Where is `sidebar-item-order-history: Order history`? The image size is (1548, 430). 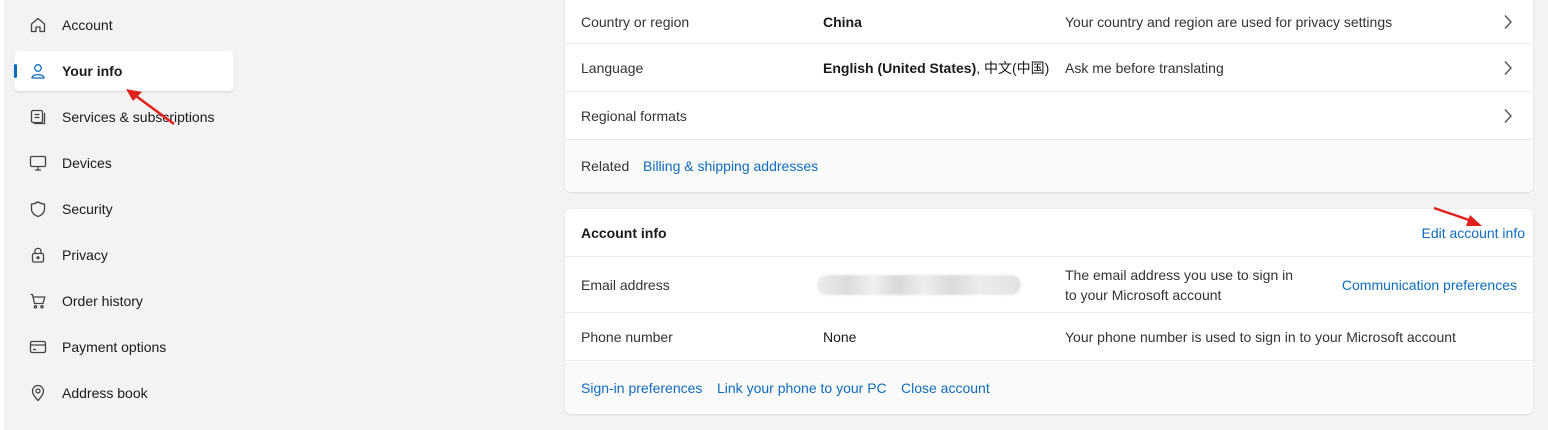
sidebar-item-order-history: Order history is located at coordinates (124, 301).